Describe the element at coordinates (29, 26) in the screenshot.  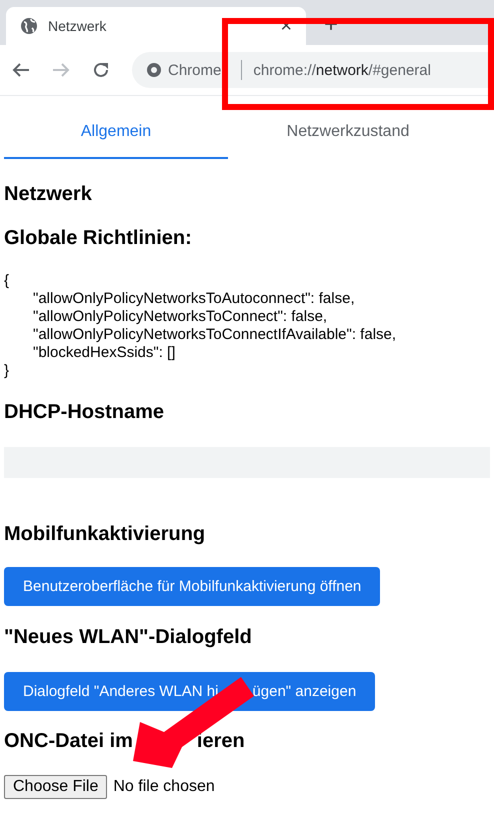
I see `globe-icon` at that location.